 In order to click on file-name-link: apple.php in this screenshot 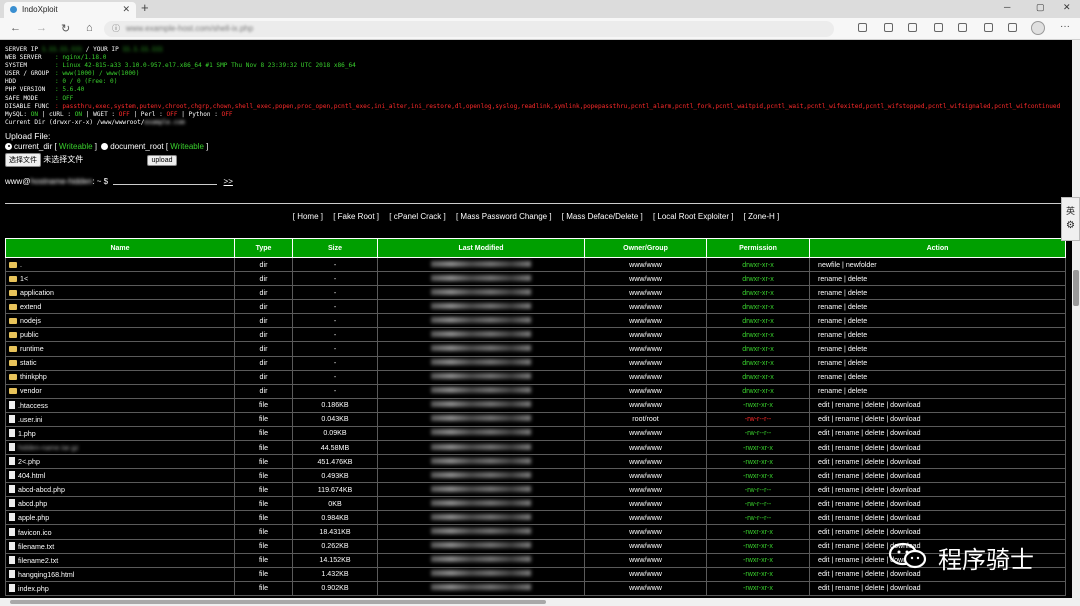, I will do `click(33, 518)`.